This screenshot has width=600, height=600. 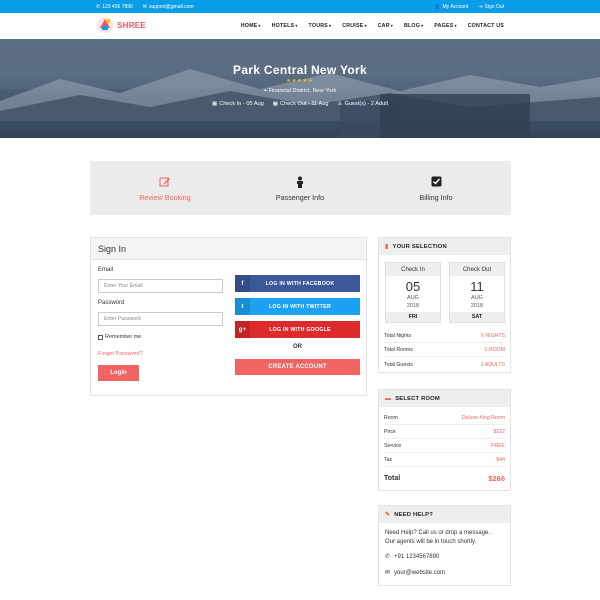 I want to click on edit-icon, so click(x=164, y=182).